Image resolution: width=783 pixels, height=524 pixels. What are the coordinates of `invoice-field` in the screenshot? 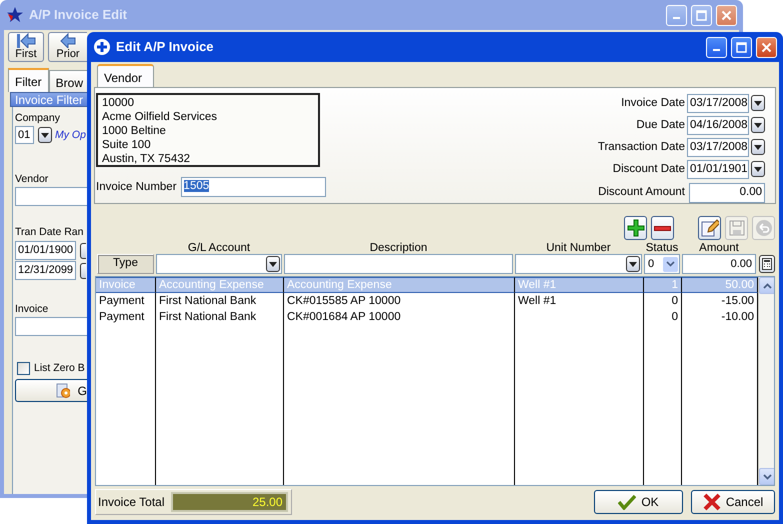 It's located at (51, 326).